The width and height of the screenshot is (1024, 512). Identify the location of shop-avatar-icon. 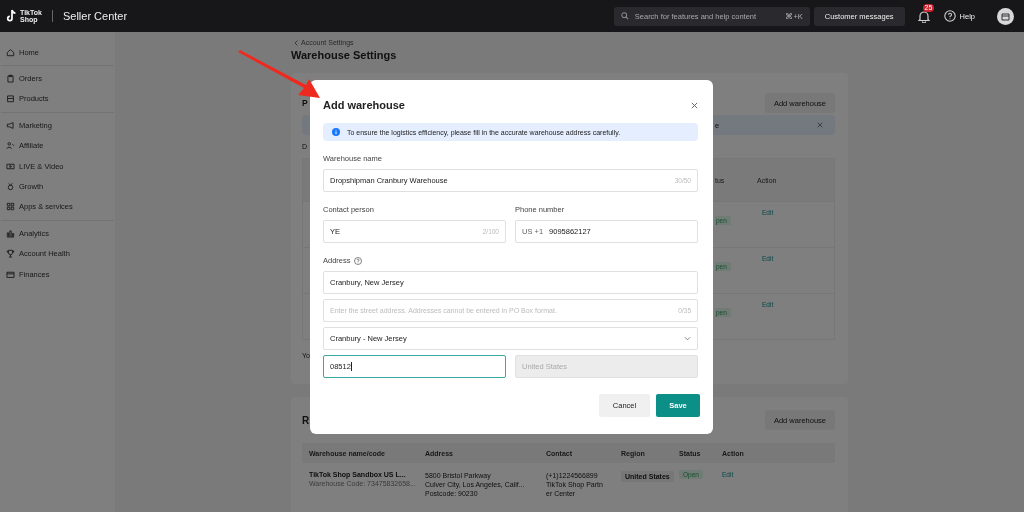
(1005, 16).